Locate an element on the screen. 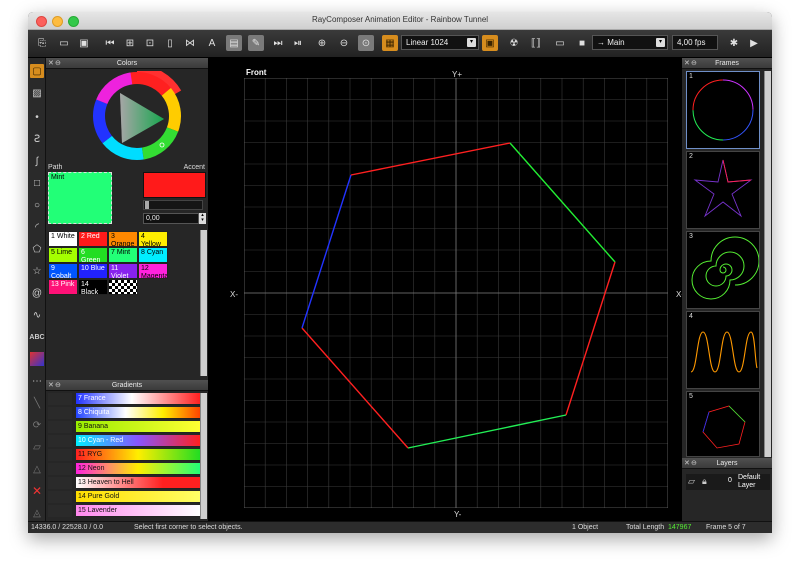 Image resolution: width=800 pixels, height=573 pixels. fps-stepper: 4,00 fps is located at coordinates (695, 42).